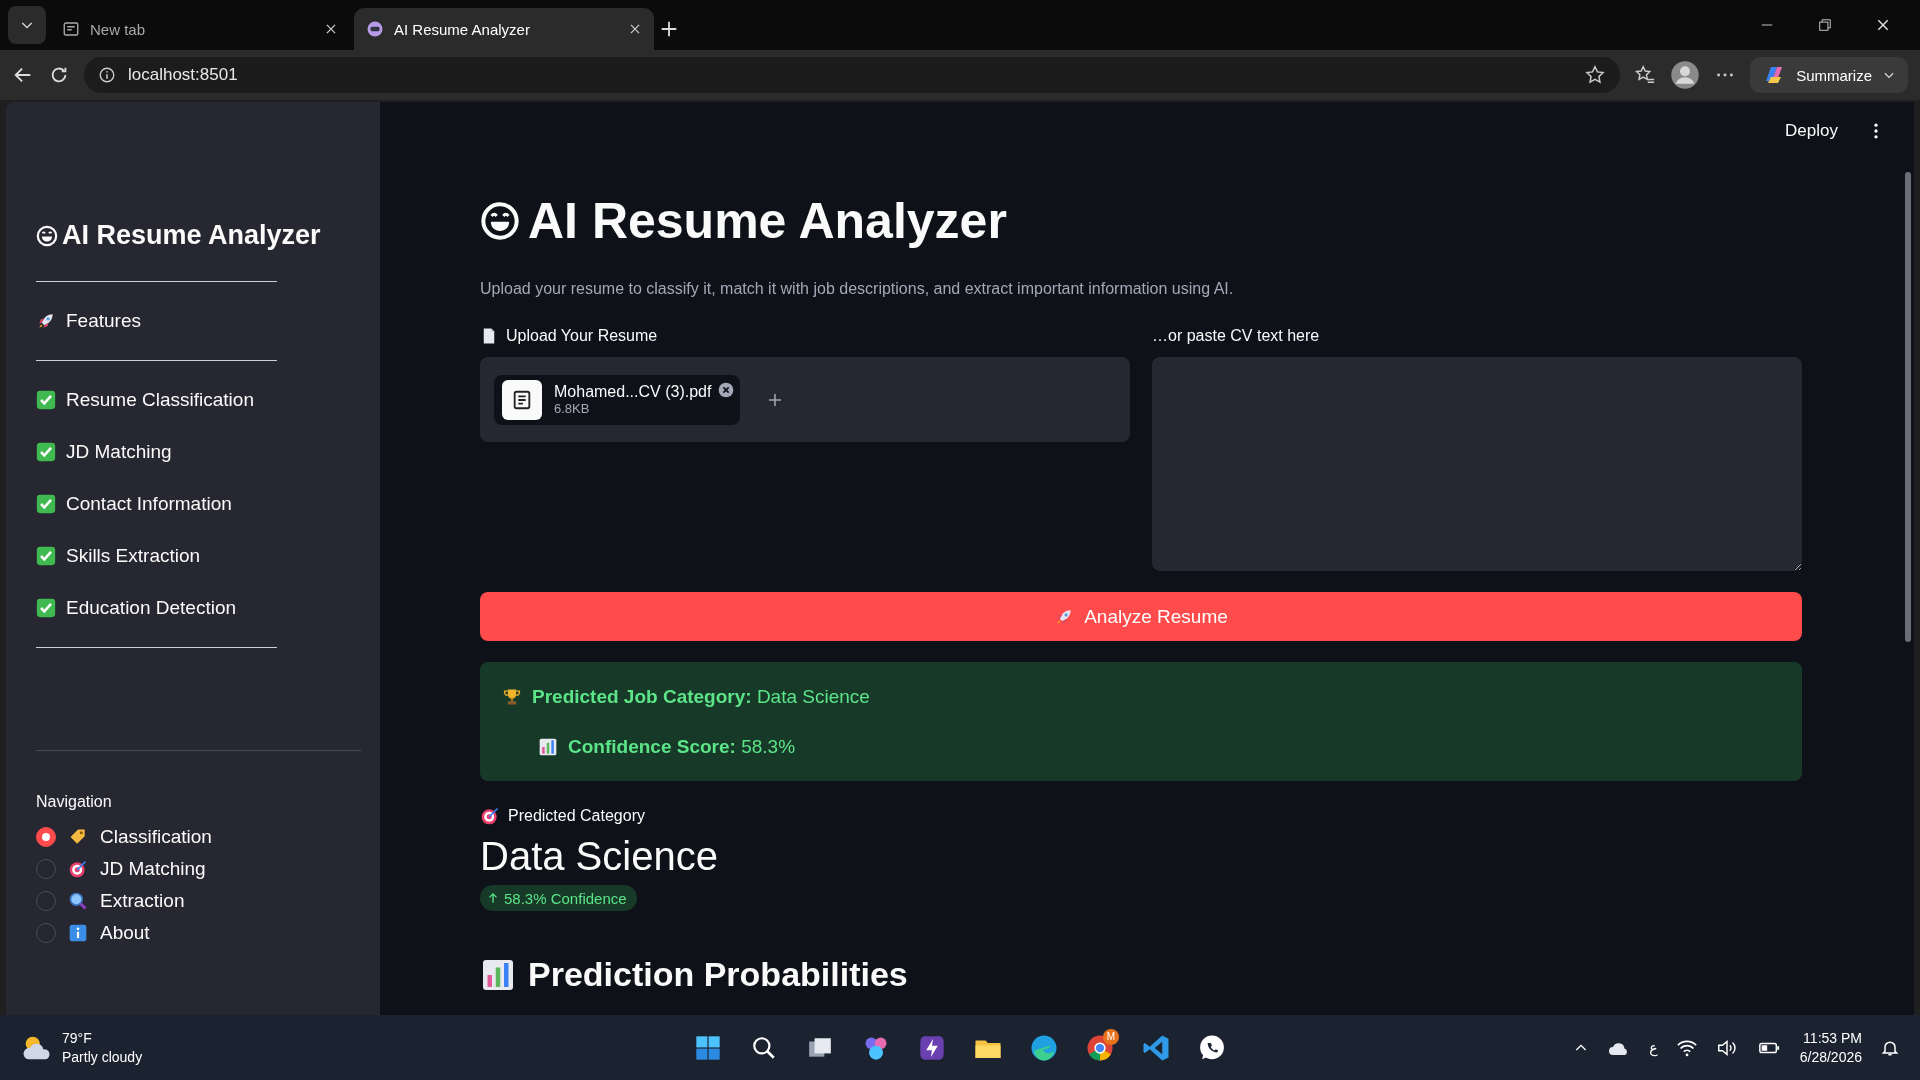 The width and height of the screenshot is (1920, 1080). I want to click on file-icon, so click(522, 399).